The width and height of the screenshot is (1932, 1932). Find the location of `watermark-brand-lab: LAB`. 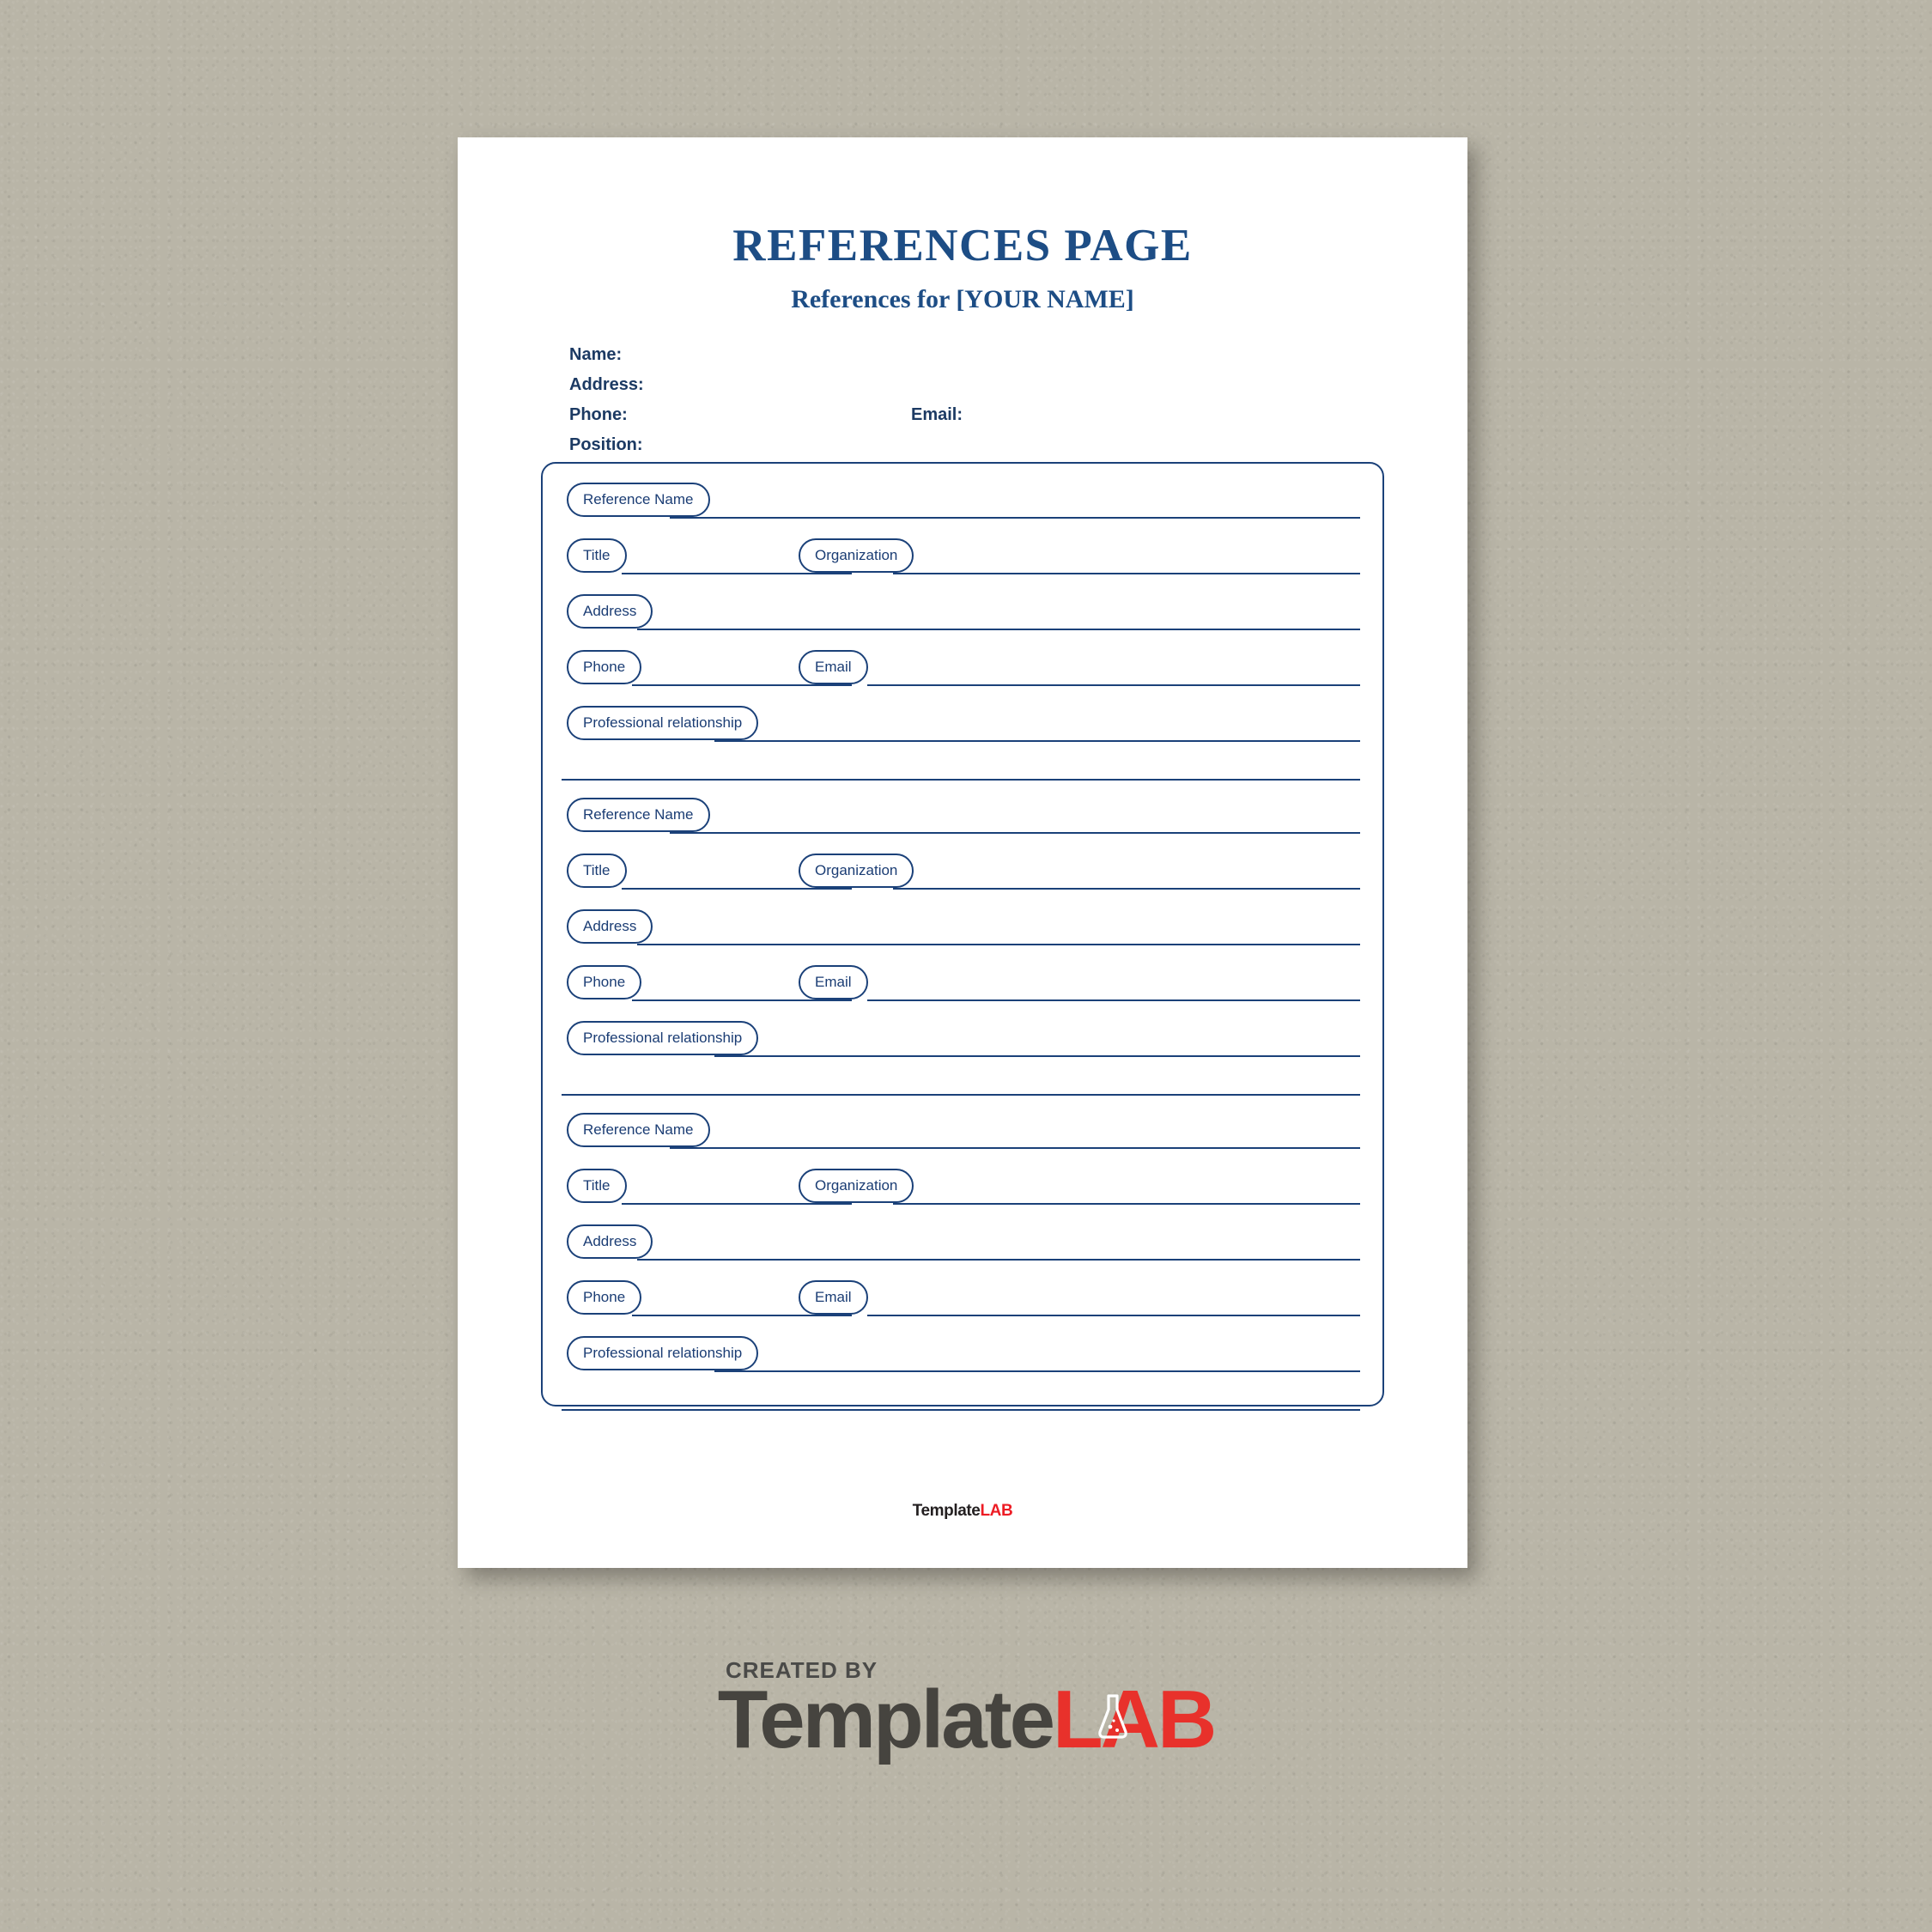

watermark-brand-lab: LAB is located at coordinates (1135, 1720).